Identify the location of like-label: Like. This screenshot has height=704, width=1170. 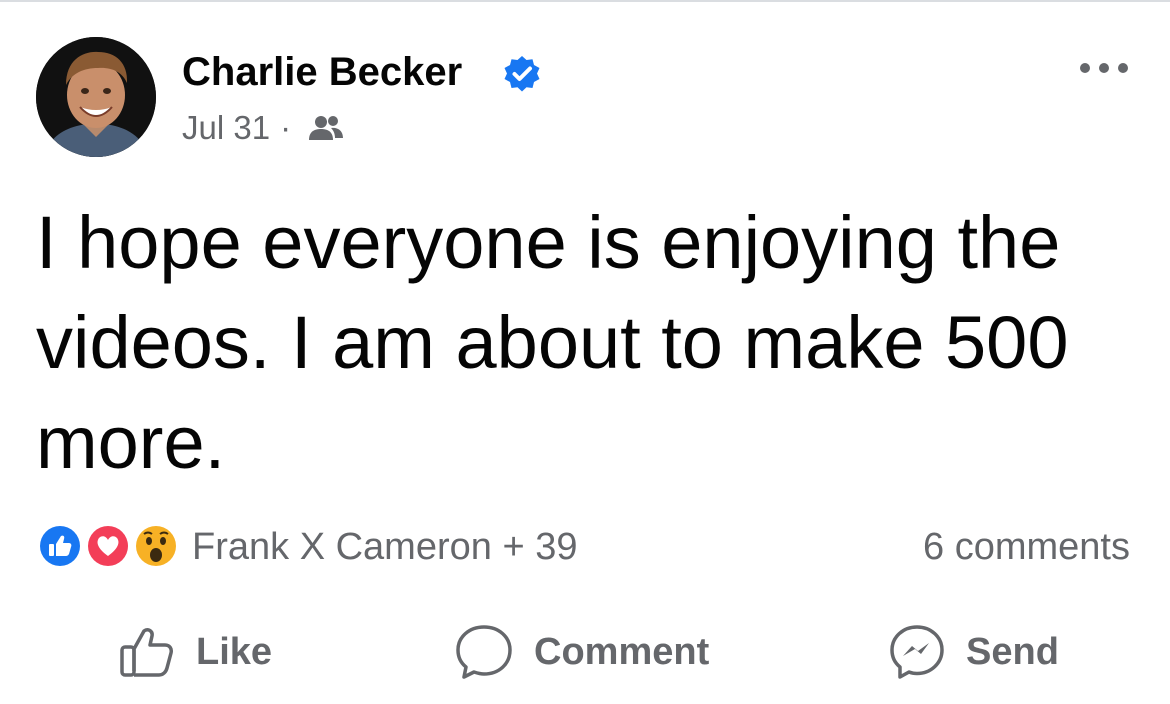
(234, 651).